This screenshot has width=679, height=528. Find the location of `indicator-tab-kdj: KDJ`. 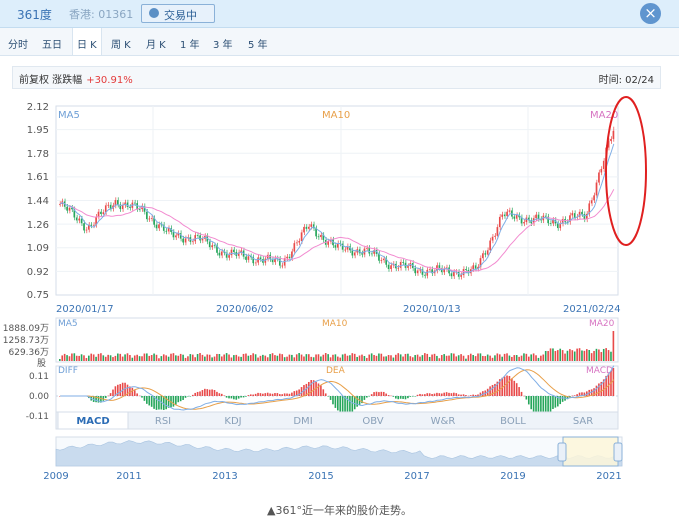

indicator-tab-kdj: KDJ is located at coordinates (232, 421).